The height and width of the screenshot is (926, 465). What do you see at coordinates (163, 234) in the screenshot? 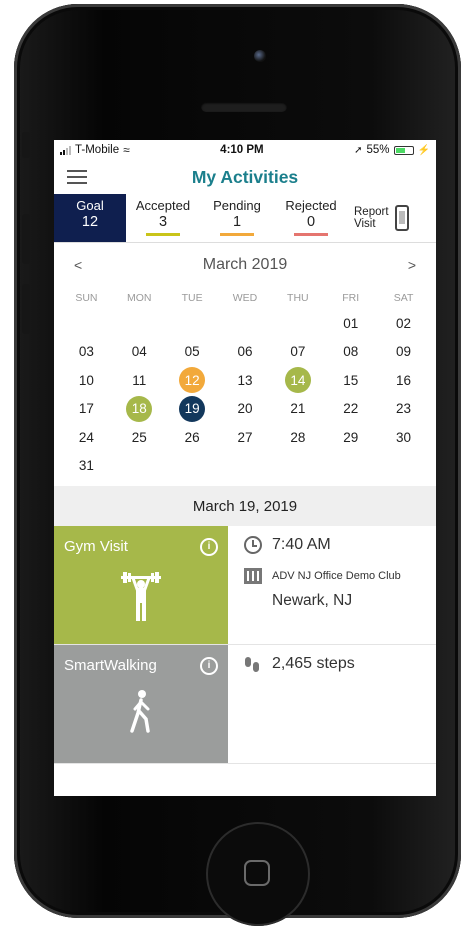
I see `tab-accepted-underline` at bounding box center [163, 234].